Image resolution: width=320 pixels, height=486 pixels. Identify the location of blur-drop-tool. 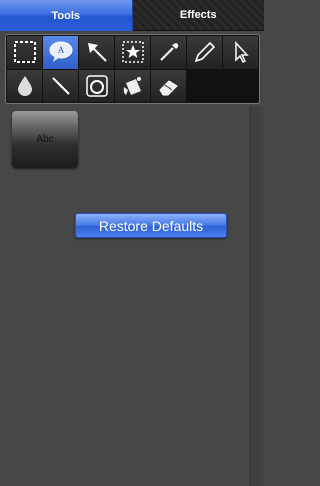
(24, 85).